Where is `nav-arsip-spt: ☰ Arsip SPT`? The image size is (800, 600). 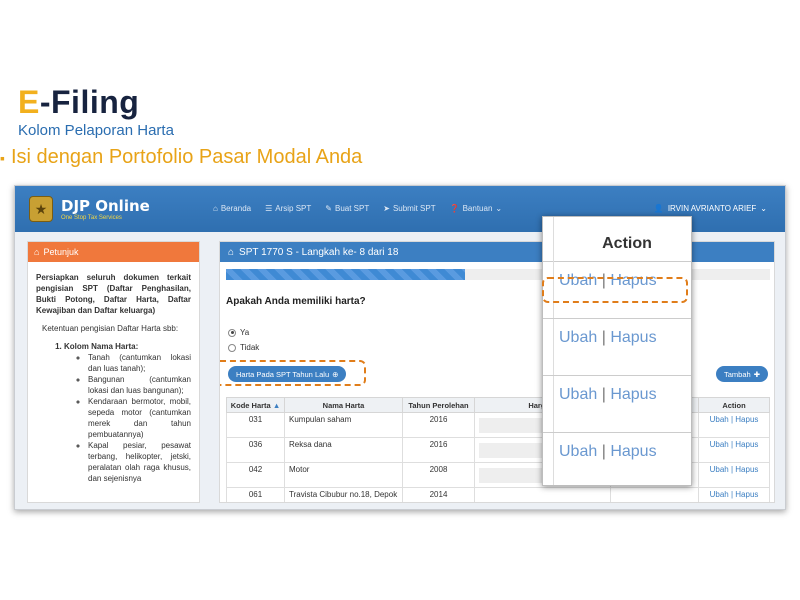
nav-arsip-spt: ☰ Arsip SPT is located at coordinates (288, 208).